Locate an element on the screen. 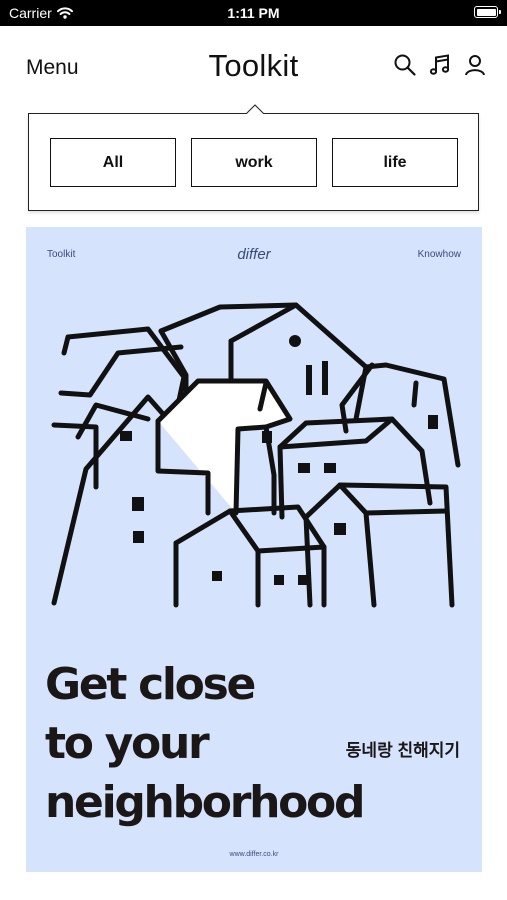  status-time: 1:11 PM is located at coordinates (253, 13).